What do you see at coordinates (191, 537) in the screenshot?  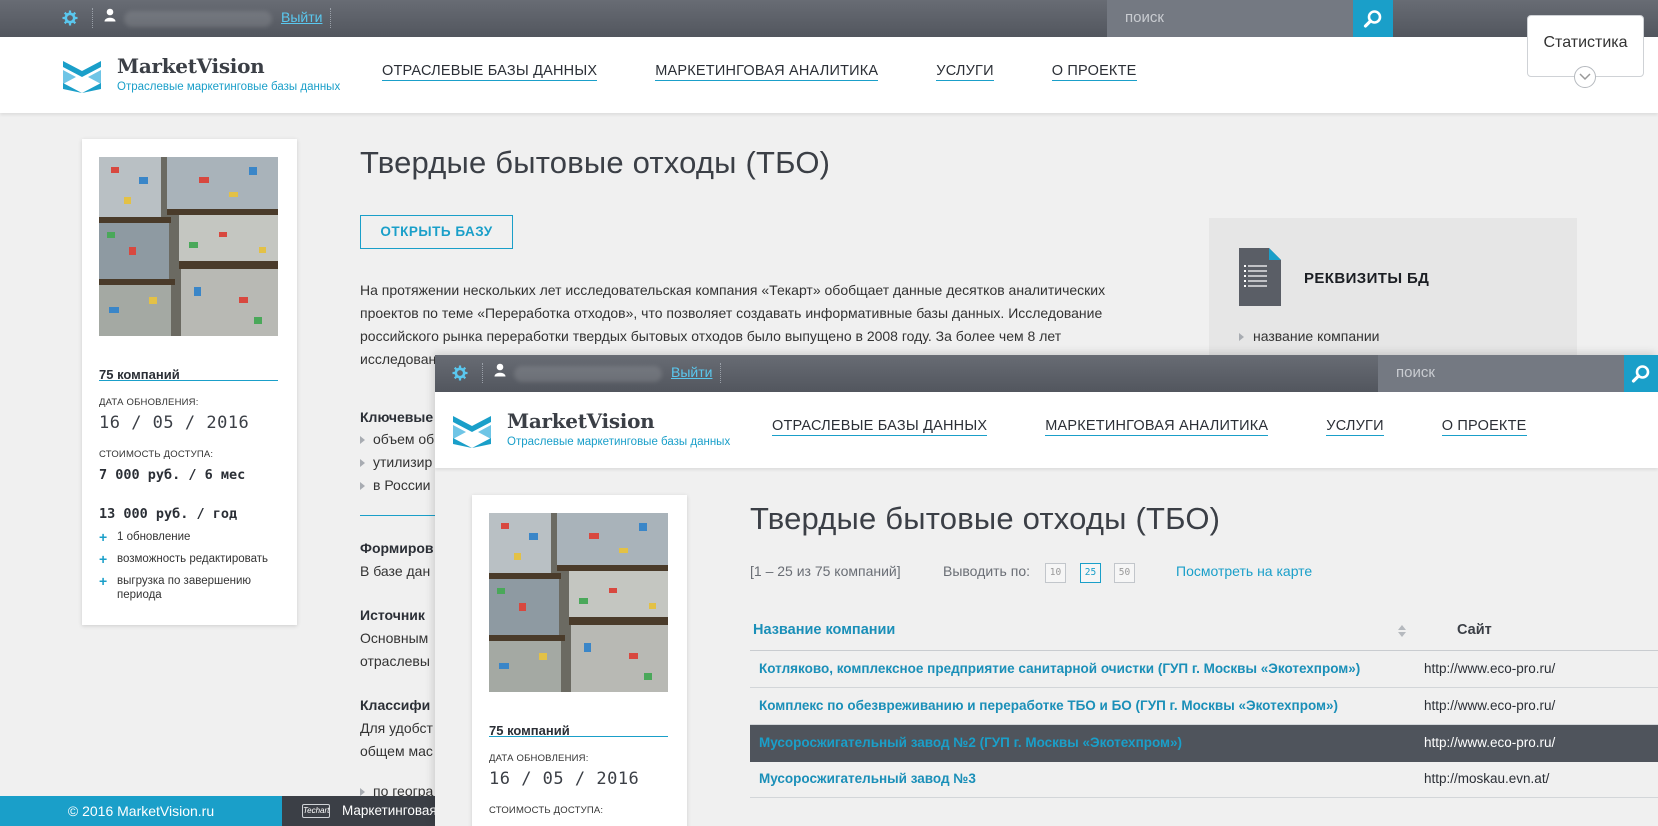 I see `feature-item: +1 обновление` at bounding box center [191, 537].